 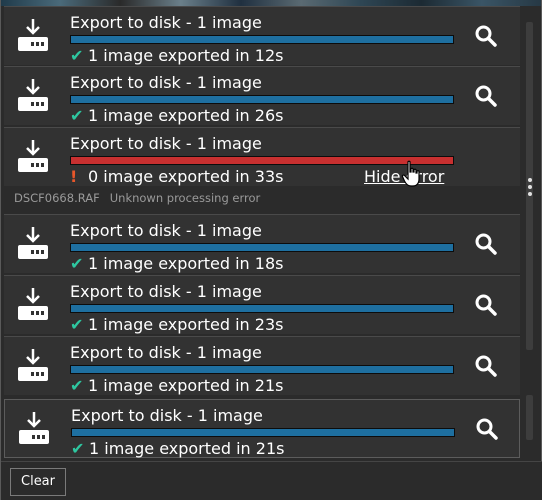 I want to click on hand-pointer-cursor-icon, so click(x=410, y=173).